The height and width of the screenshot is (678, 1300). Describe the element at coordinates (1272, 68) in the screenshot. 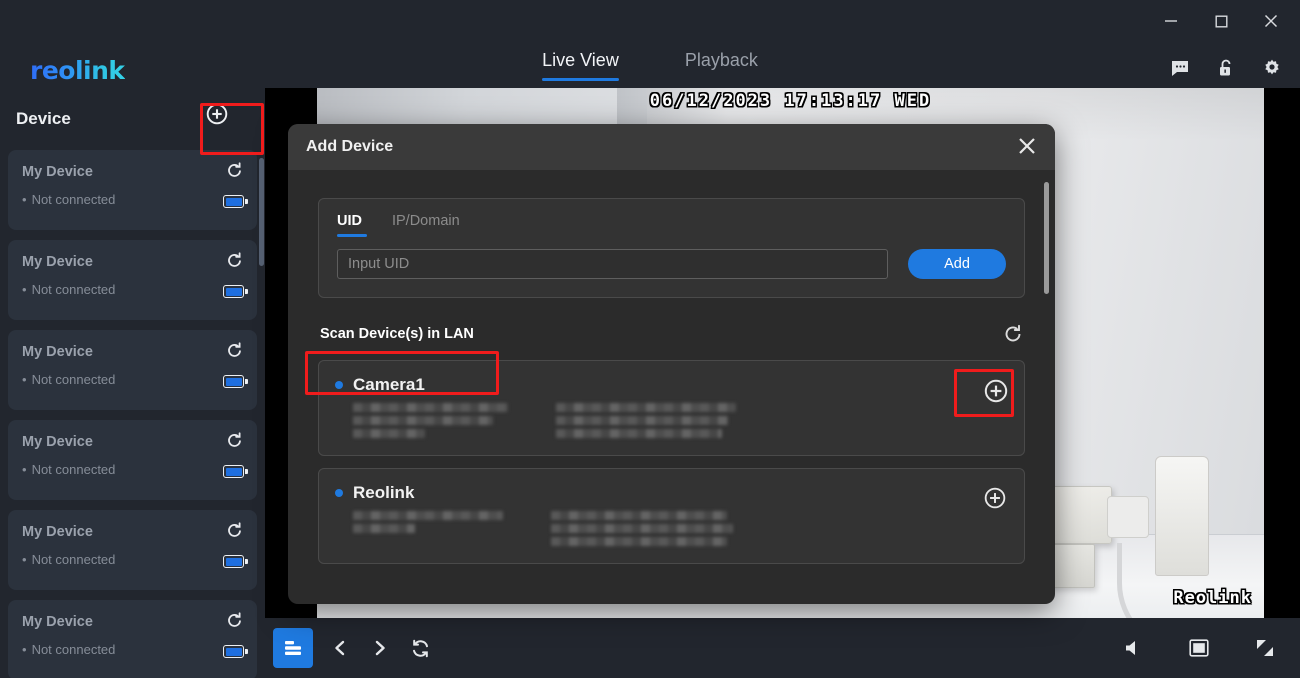

I see `gear-icon` at that location.